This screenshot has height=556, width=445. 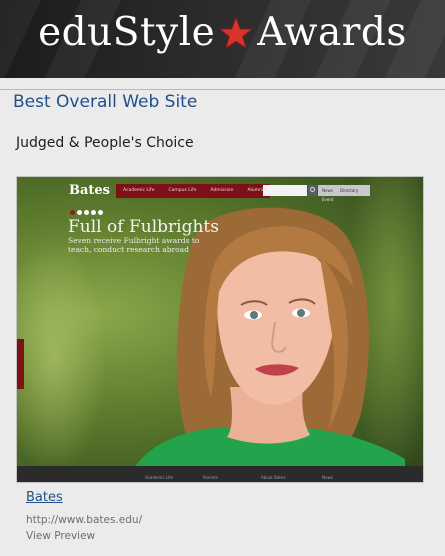 What do you see at coordinates (72, 212) in the screenshot?
I see `slide-dot-active` at bounding box center [72, 212].